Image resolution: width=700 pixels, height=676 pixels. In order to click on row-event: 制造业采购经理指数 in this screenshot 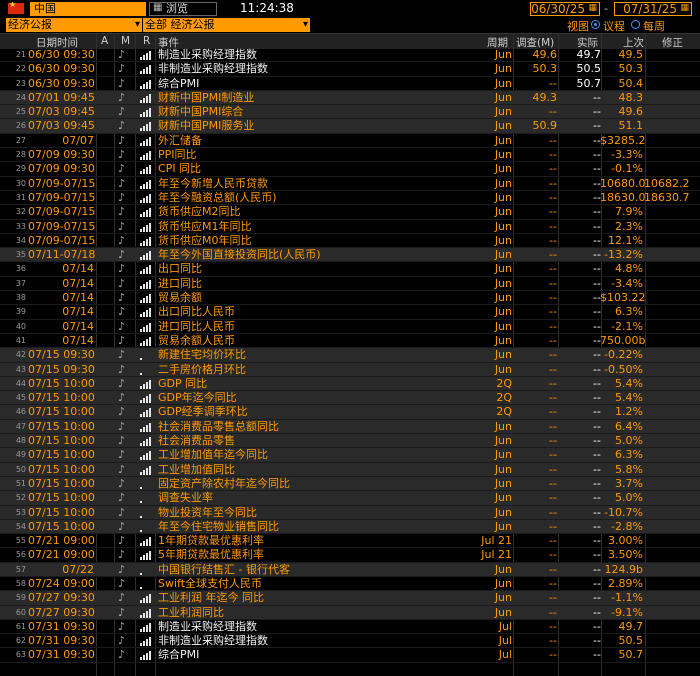, I will do `click(318, 627)`.